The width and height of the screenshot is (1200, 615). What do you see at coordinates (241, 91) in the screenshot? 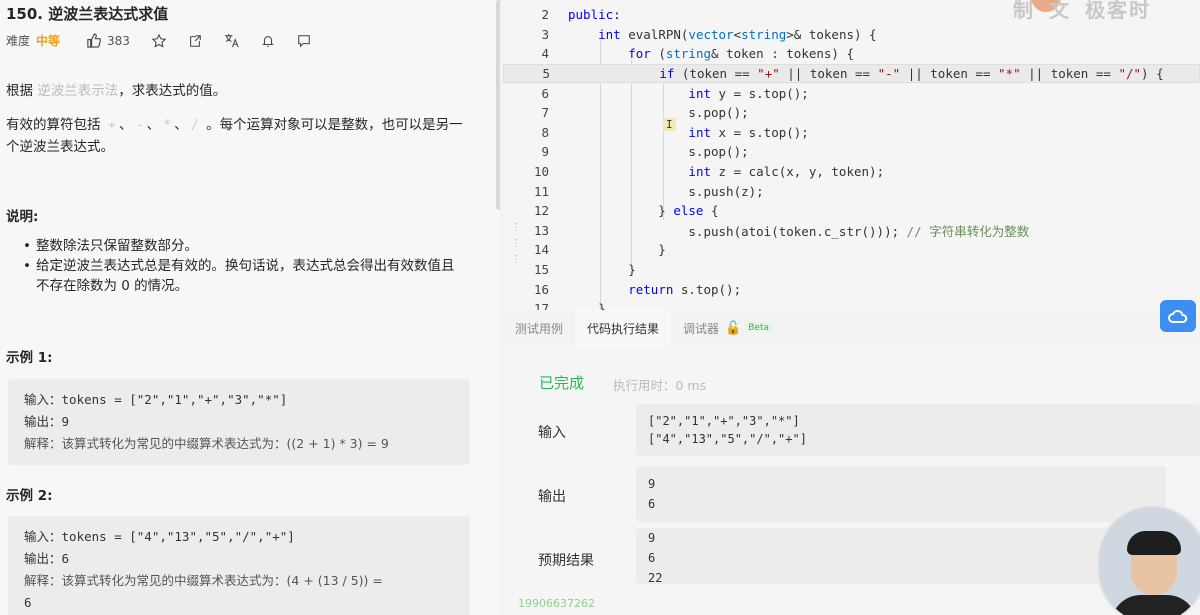
I see `problem-desc: 根据 逆波兰表示法，求表达式的值。` at bounding box center [241, 91].